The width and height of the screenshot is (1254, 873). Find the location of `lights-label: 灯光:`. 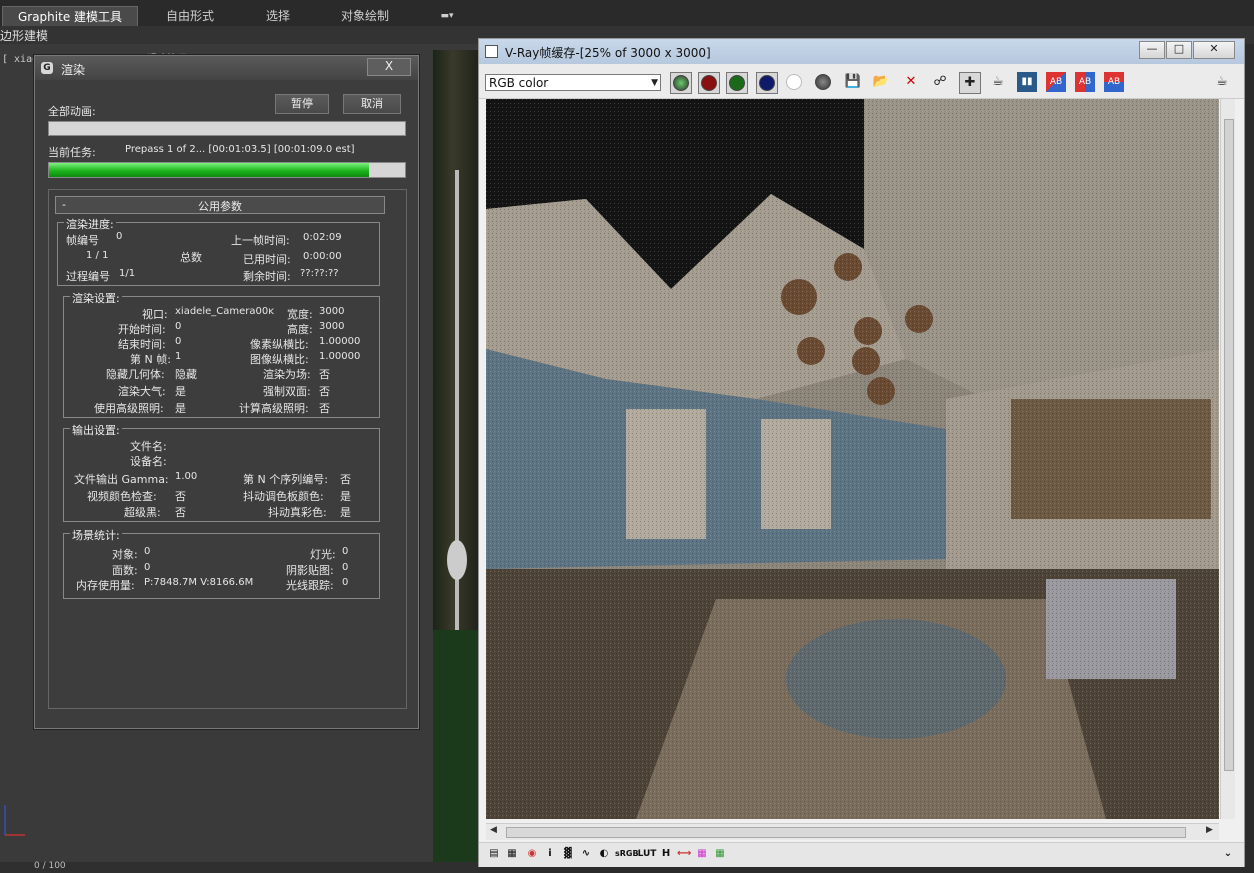

lights-label: 灯光: is located at coordinates (323, 554).